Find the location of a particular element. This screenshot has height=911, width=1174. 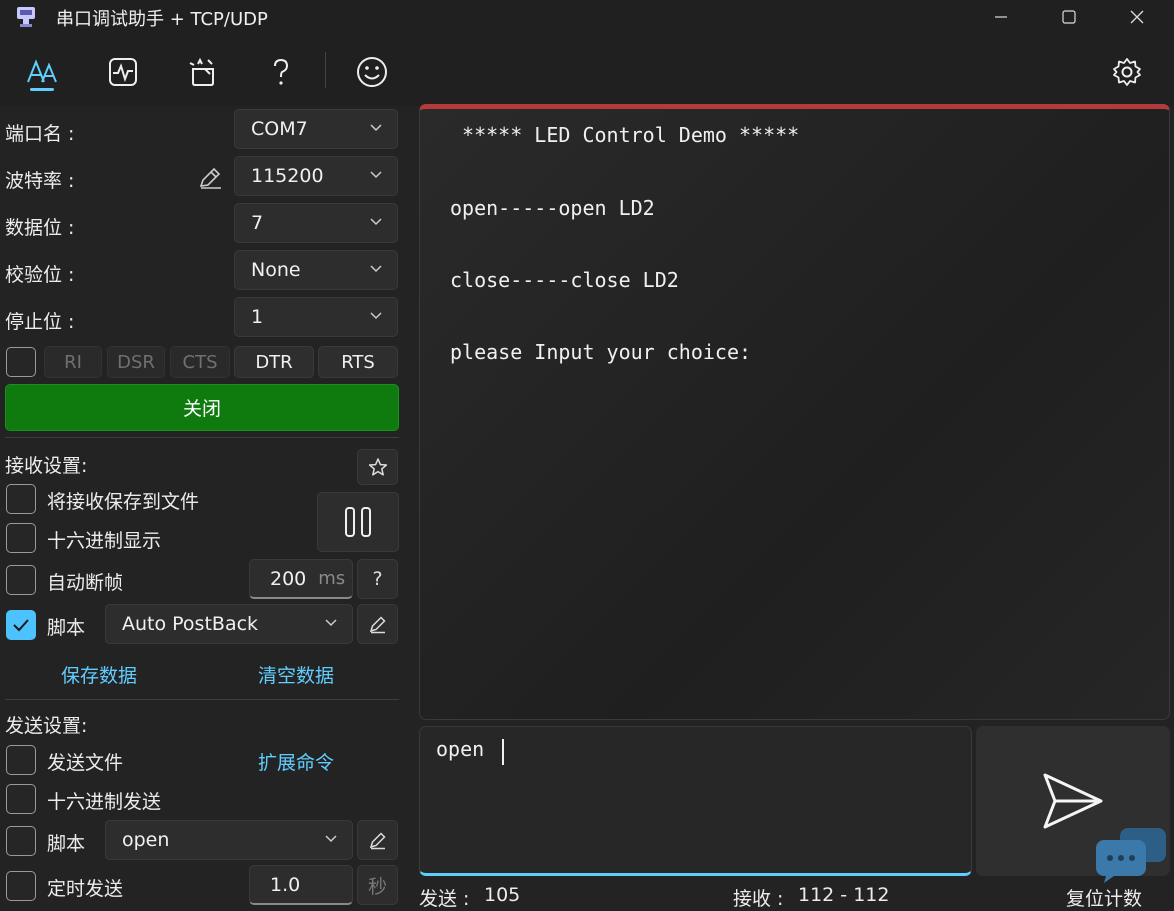

receive-script-checkbox is located at coordinates (21, 625).